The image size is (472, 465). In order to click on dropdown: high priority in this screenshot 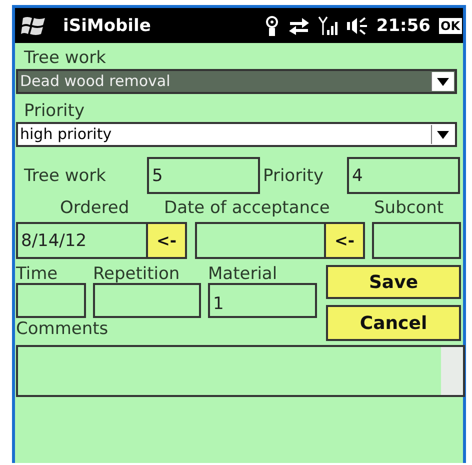, I will do `click(236, 134)`.